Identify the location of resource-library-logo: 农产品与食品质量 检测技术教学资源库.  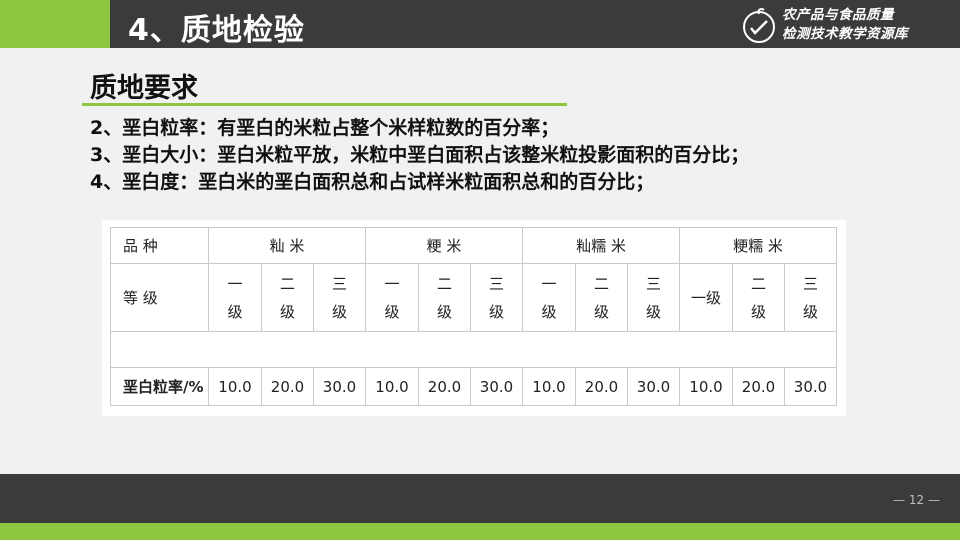
(840, 25).